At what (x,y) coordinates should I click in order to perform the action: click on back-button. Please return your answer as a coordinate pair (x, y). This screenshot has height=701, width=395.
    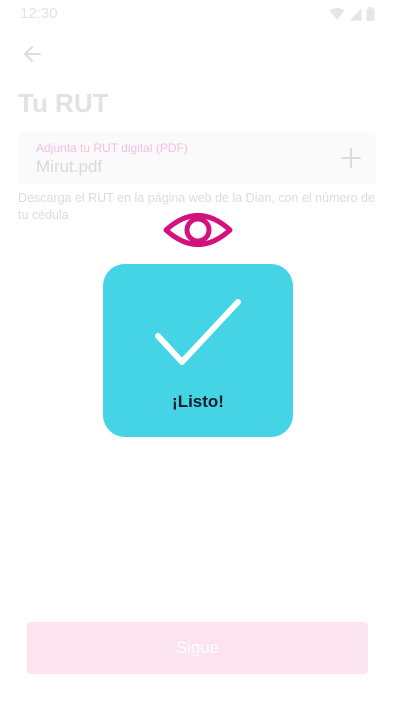
    Looking at the image, I should click on (32, 54).